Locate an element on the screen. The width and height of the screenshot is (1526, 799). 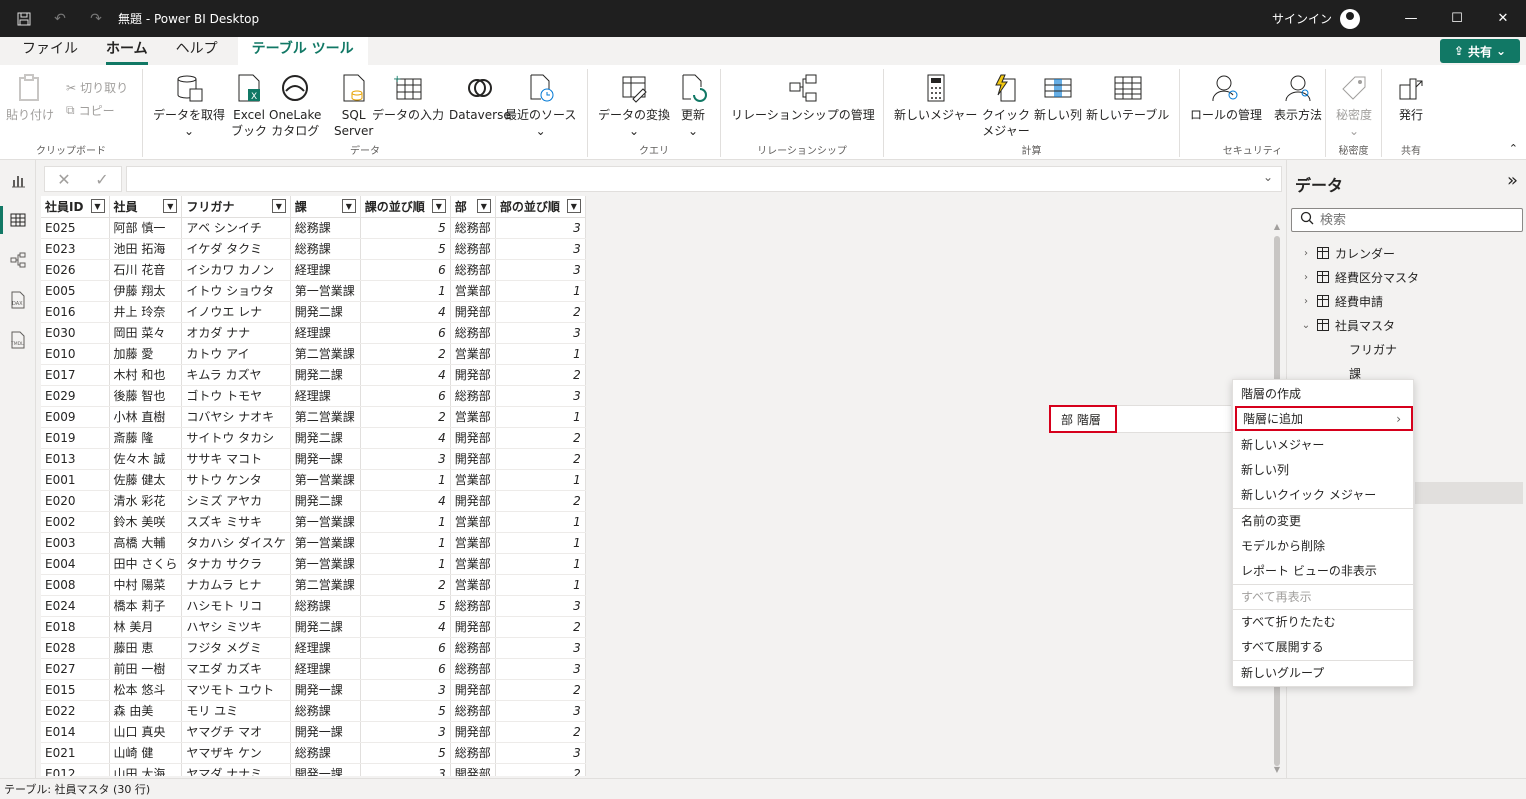
table-cell: シミズ アヤカ is located at coordinates (236, 501).